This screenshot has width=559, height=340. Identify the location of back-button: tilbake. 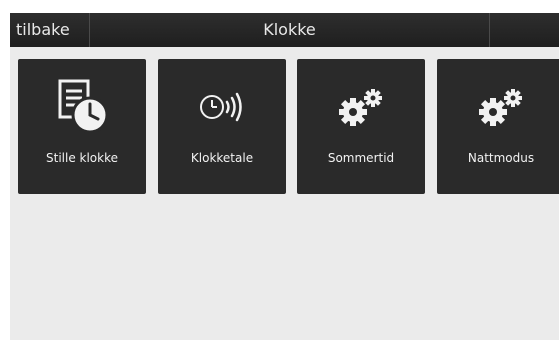
(50, 30).